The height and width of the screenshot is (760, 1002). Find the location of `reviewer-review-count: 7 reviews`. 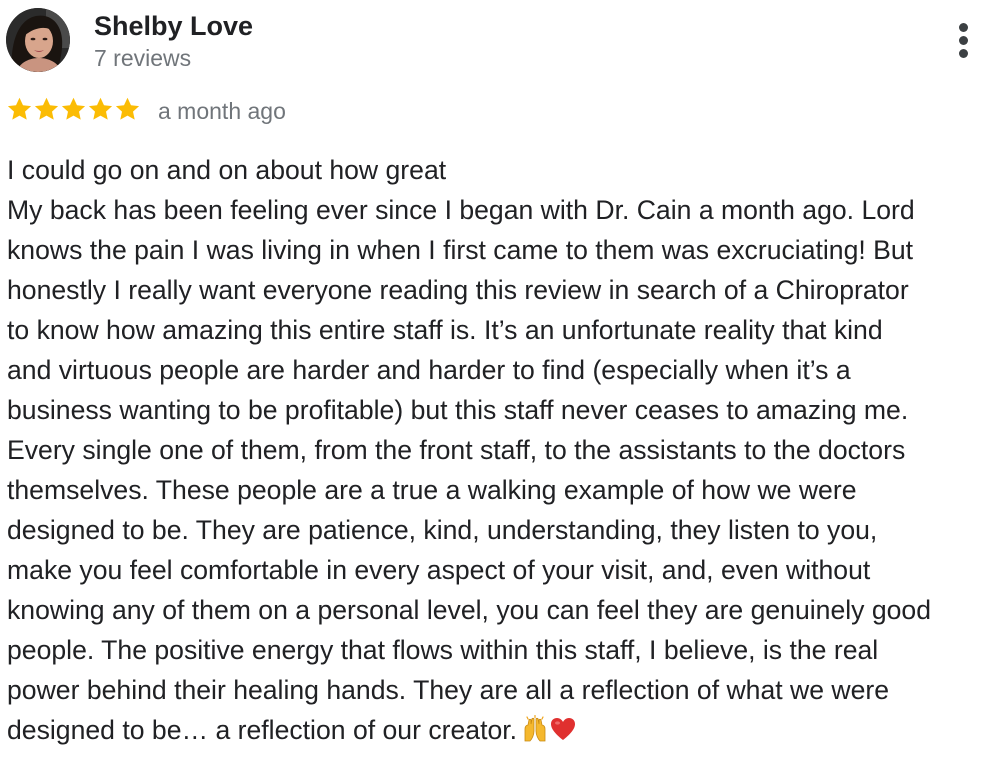

reviewer-review-count: 7 reviews is located at coordinates (142, 58).